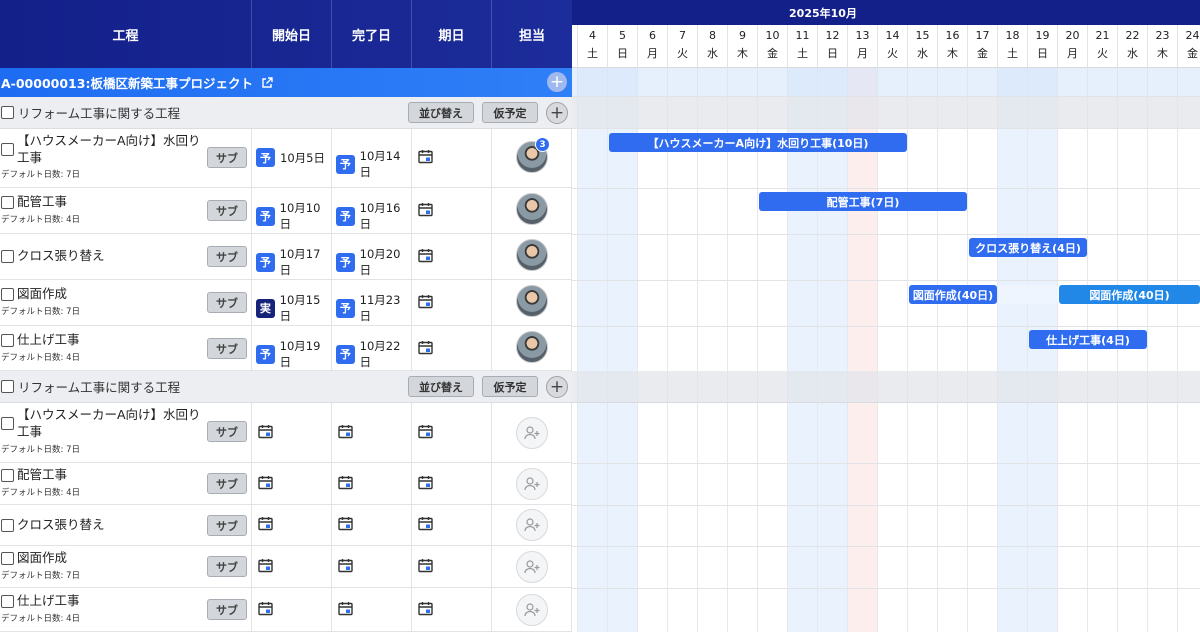 The width and height of the screenshot is (1200, 632). What do you see at coordinates (575, 46) in the screenshot?
I see `day-header` at bounding box center [575, 46].